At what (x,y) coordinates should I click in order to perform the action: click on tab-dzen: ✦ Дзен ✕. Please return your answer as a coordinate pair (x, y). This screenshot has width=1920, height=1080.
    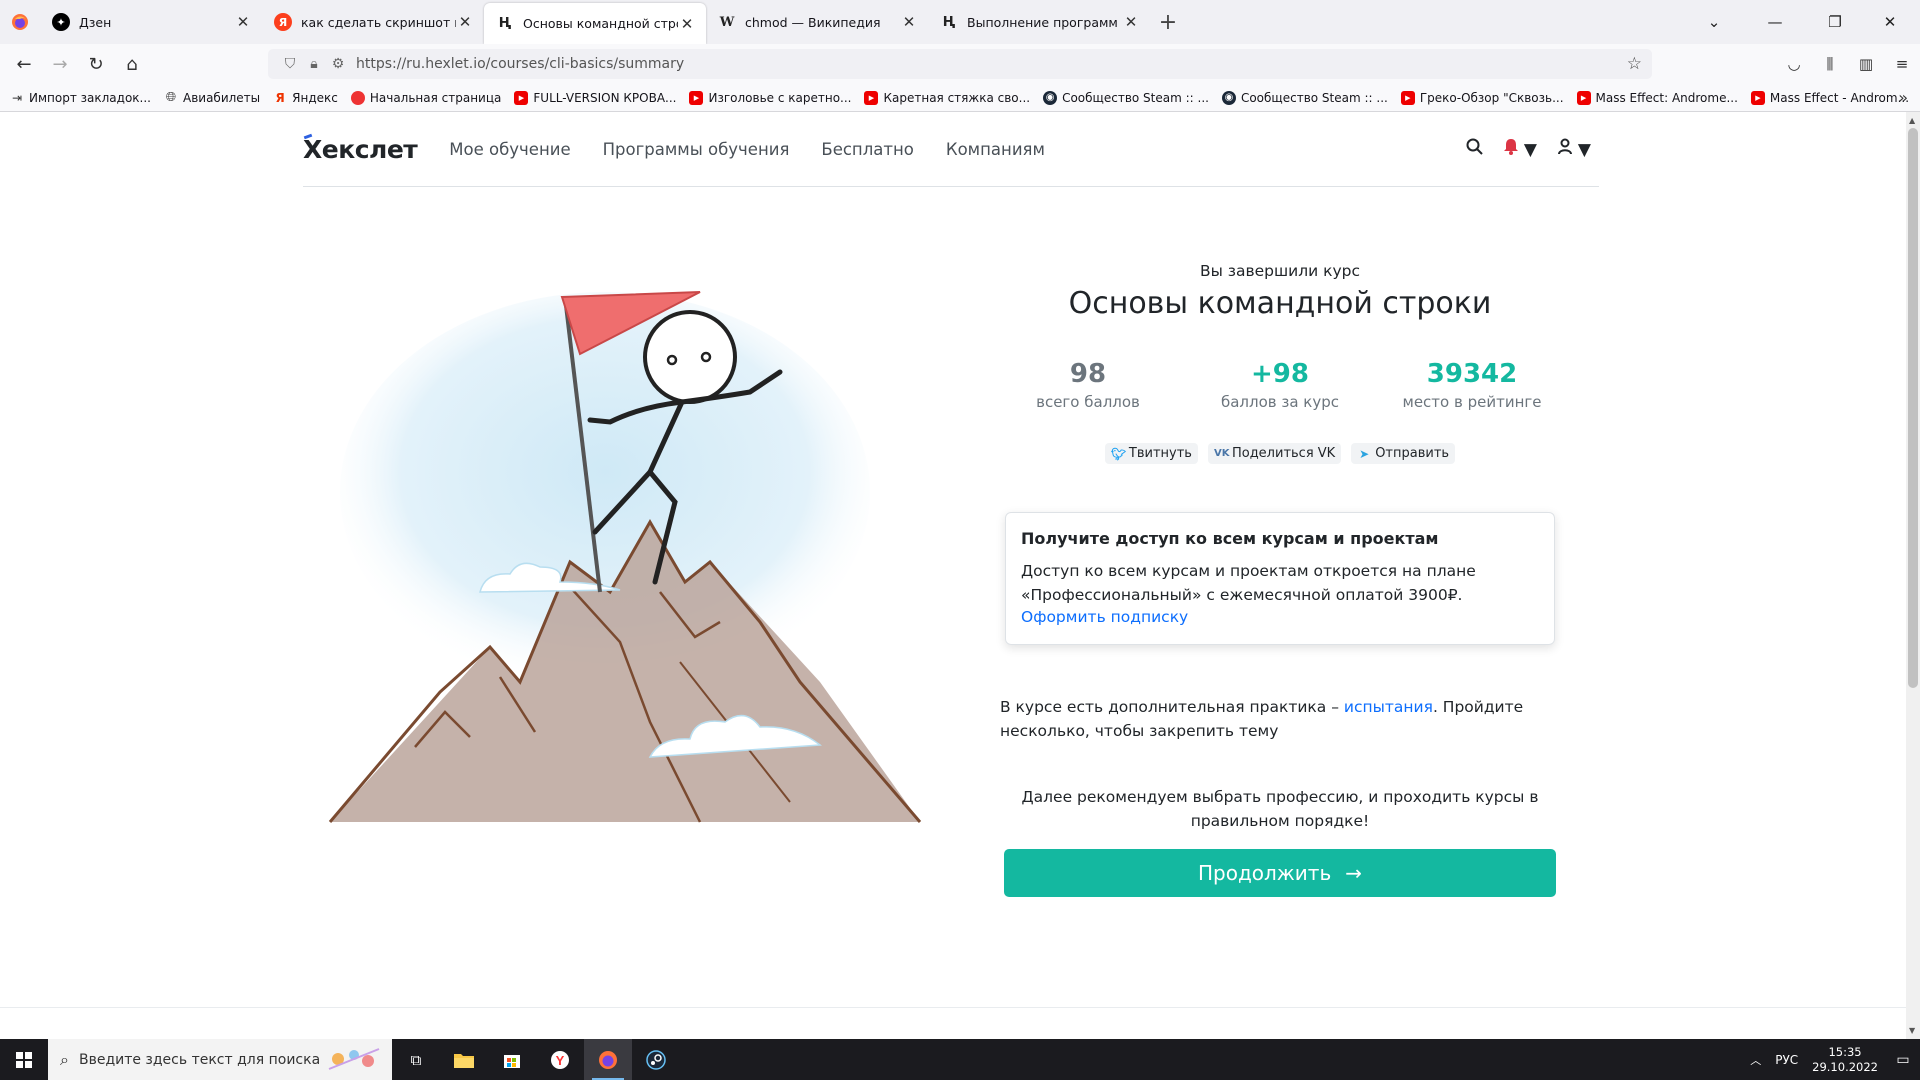
    Looking at the image, I should click on (151, 22).